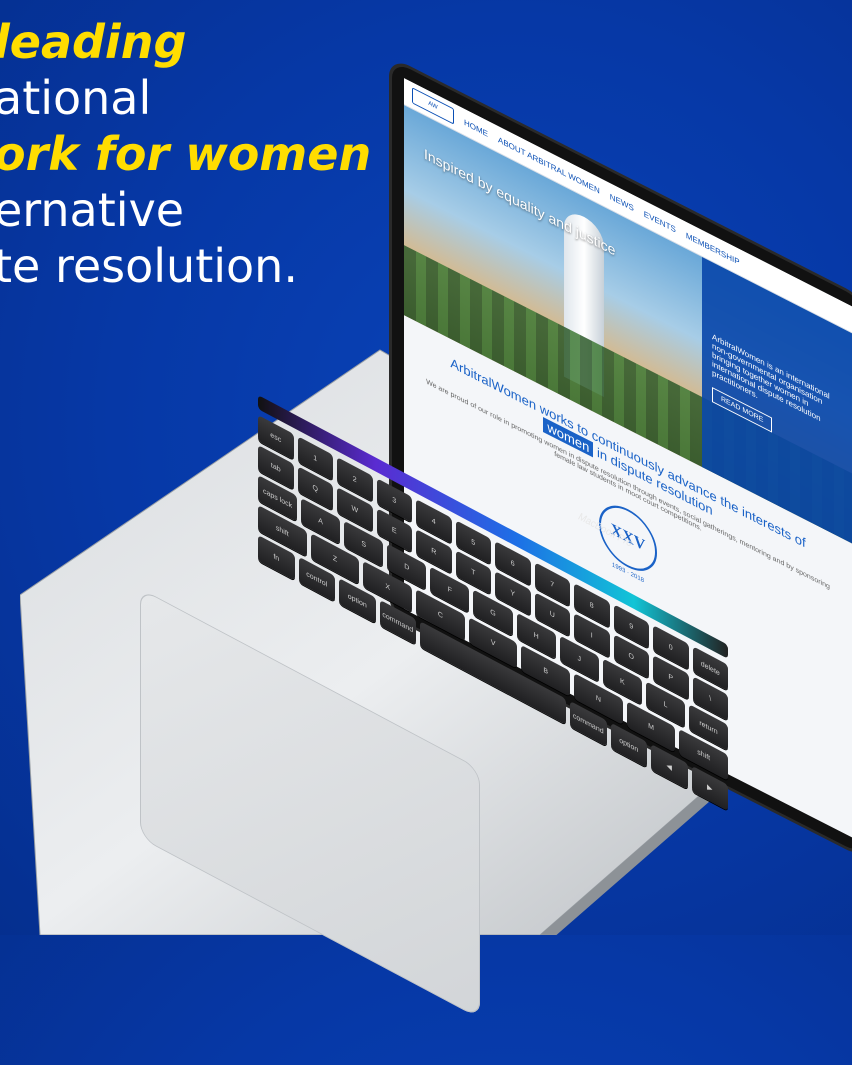 This screenshot has height=1065, width=852. I want to click on nav-item: NEWS, so click(621, 202).